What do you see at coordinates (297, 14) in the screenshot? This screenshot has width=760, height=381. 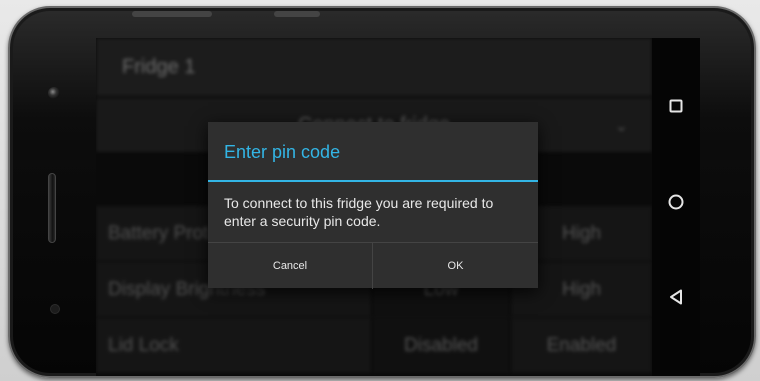 I see `power-button` at bounding box center [297, 14].